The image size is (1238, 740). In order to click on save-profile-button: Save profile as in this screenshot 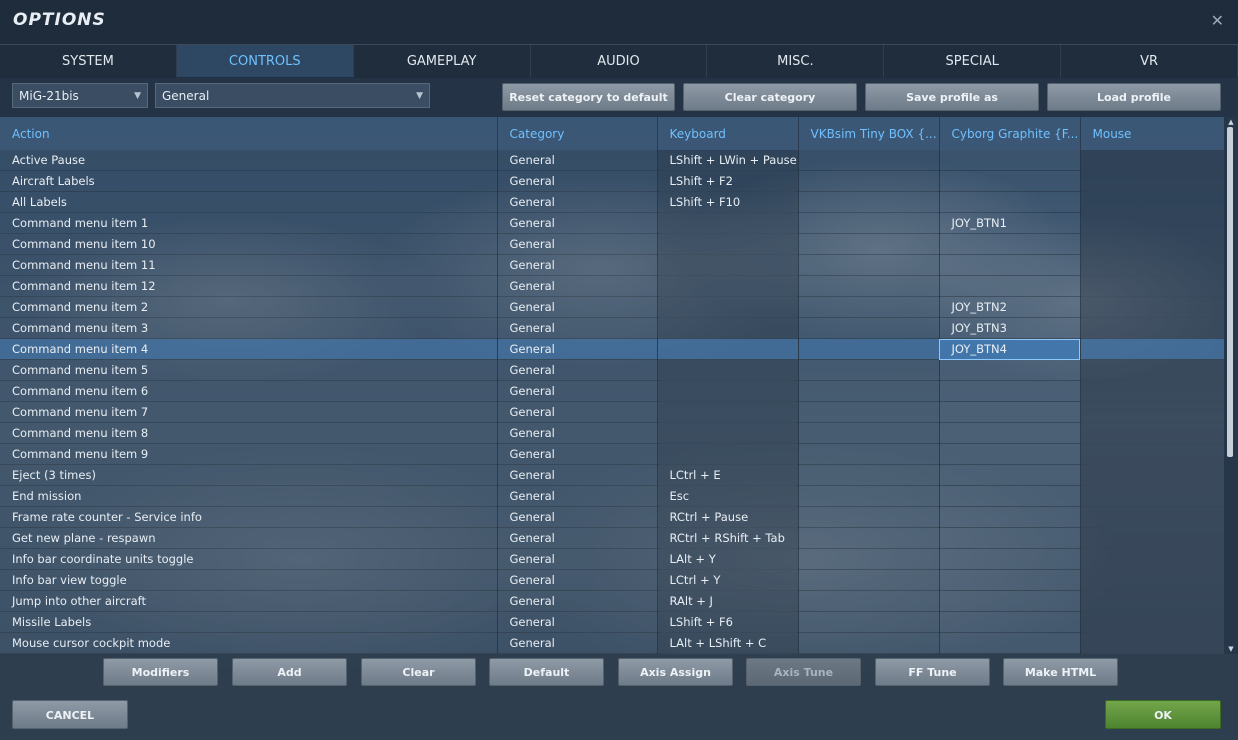, I will do `click(952, 97)`.